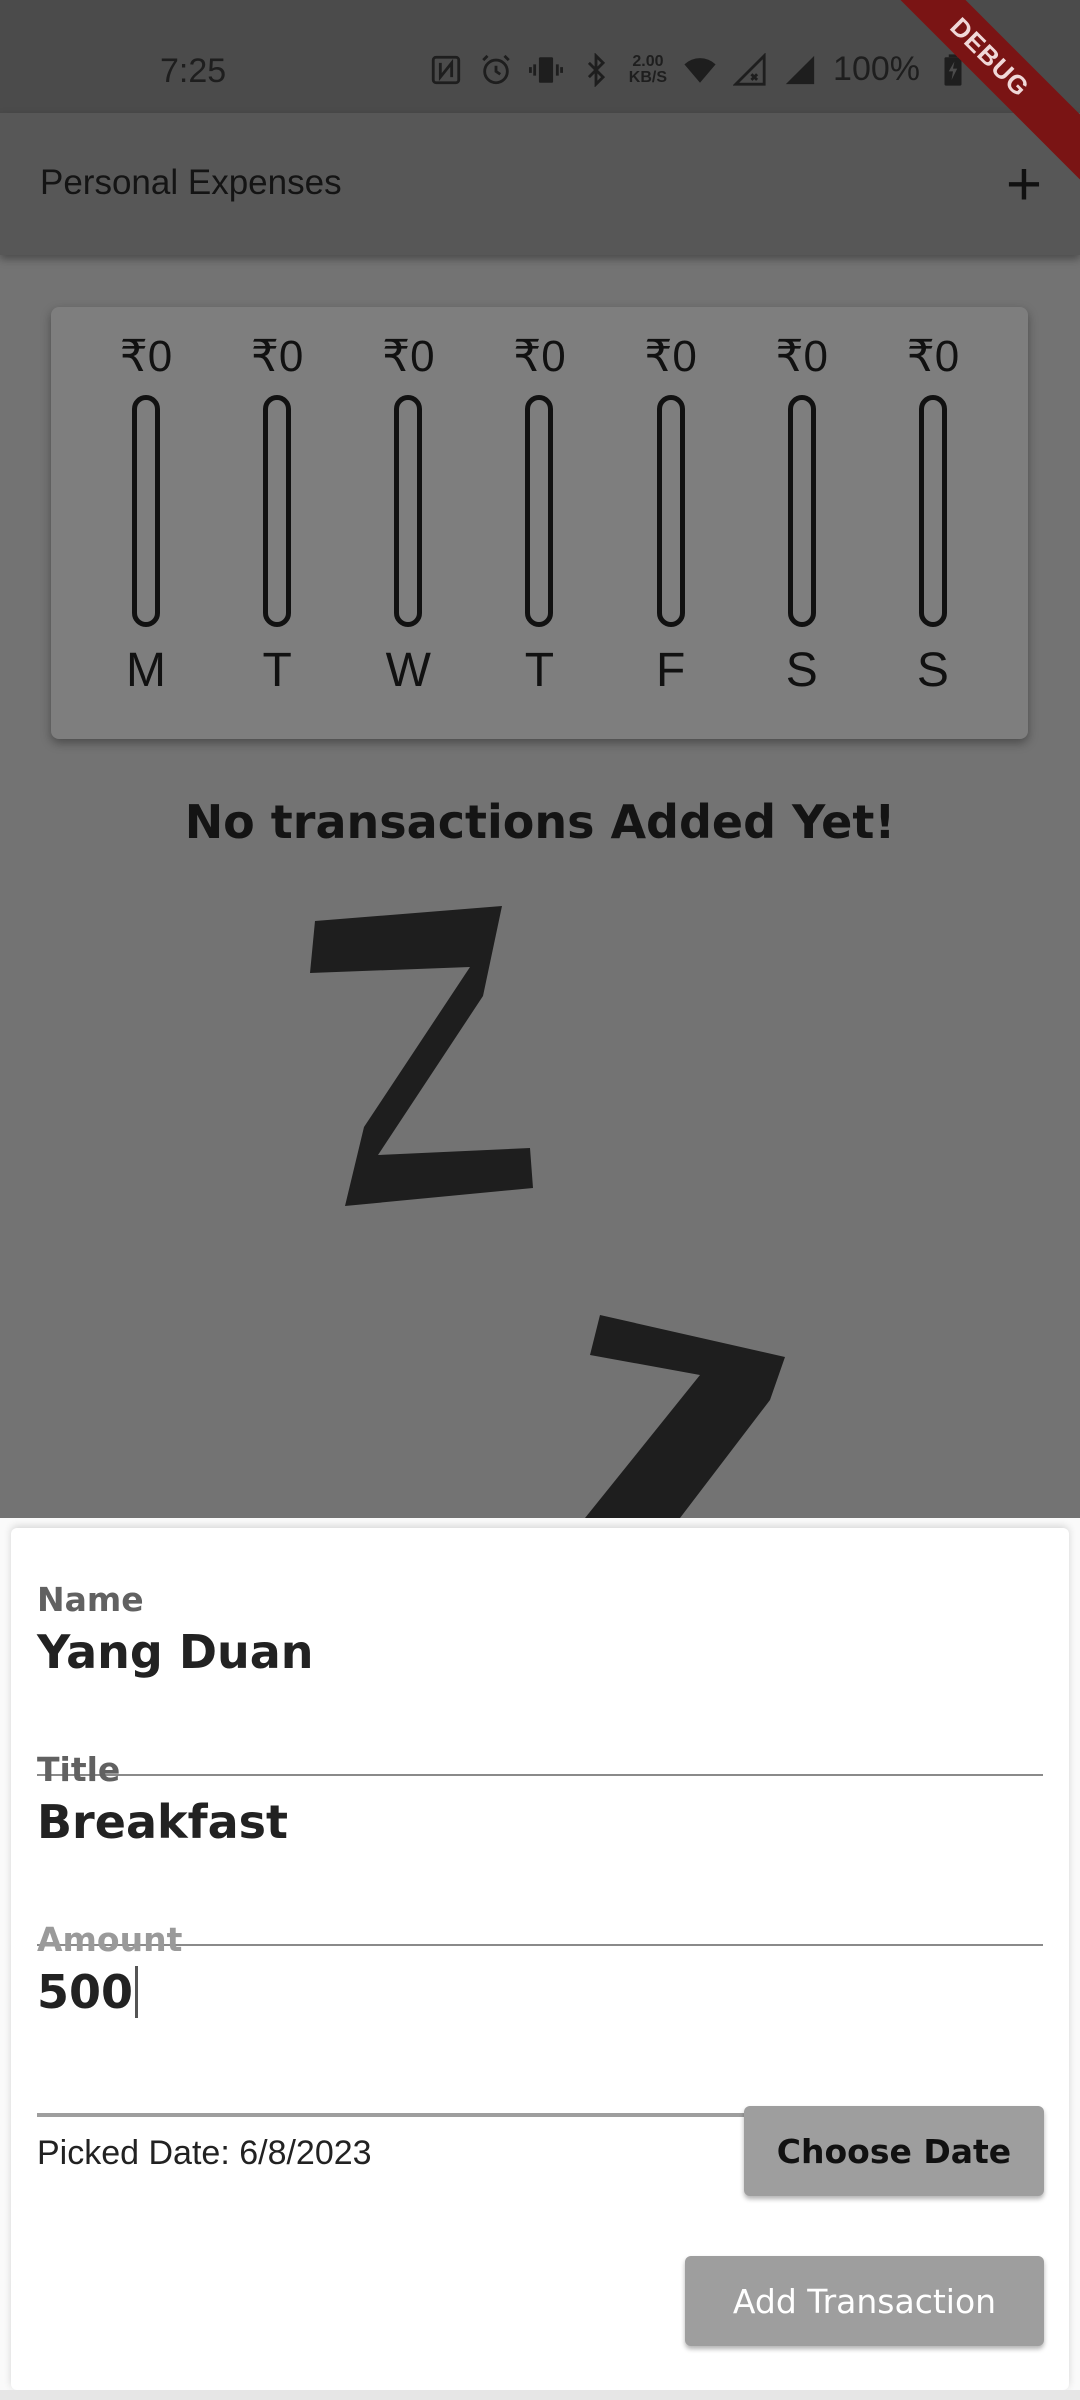 Image resolution: width=1080 pixels, height=2400 pixels. I want to click on net-speed-value: 2.00, so click(648, 61).